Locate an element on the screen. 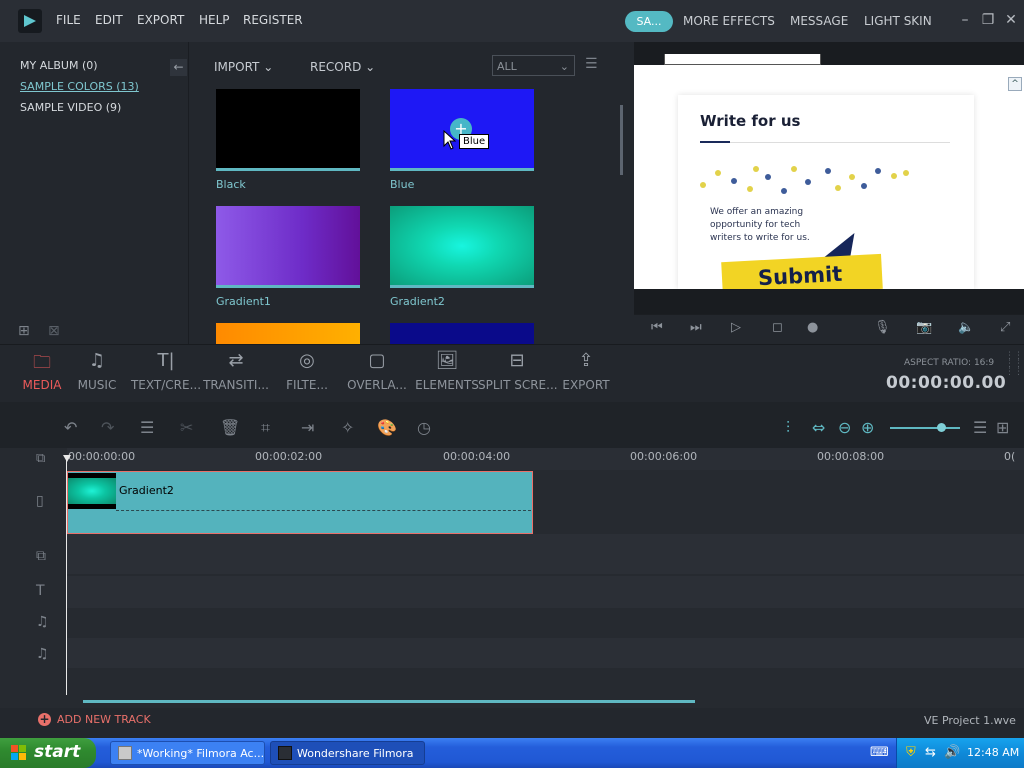 This screenshot has width=1024, height=768. zoom-slider is located at coordinates (925, 428).